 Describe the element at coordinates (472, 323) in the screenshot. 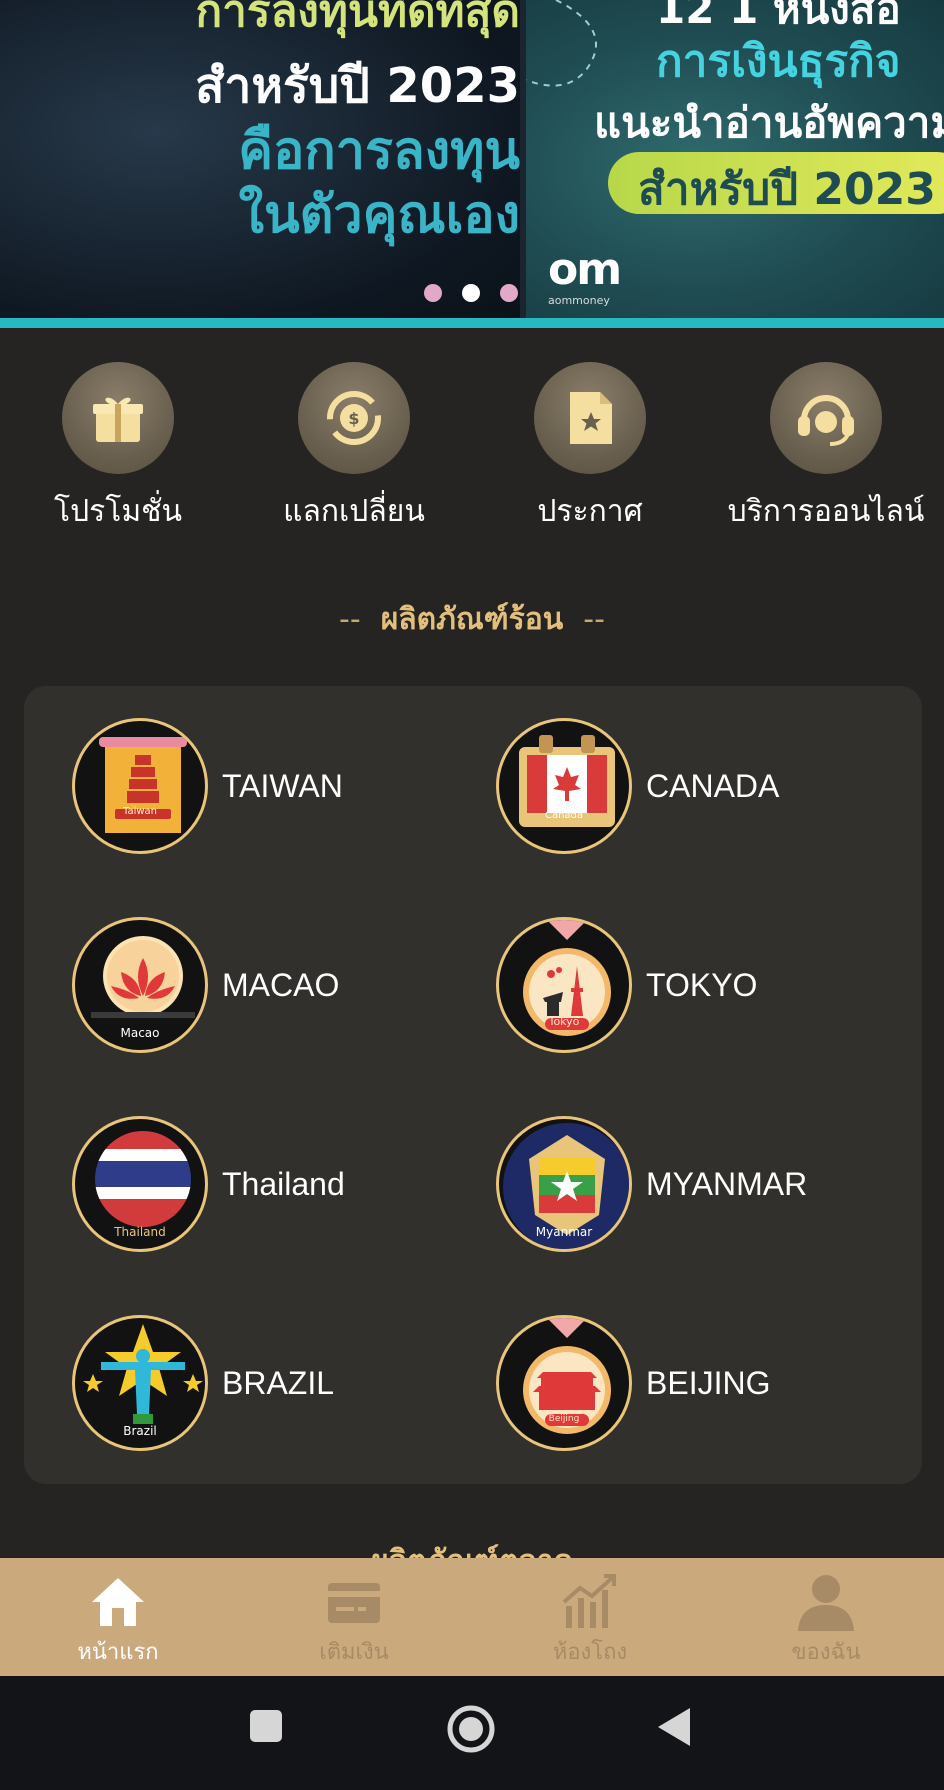

I see `banner-accent-line` at that location.